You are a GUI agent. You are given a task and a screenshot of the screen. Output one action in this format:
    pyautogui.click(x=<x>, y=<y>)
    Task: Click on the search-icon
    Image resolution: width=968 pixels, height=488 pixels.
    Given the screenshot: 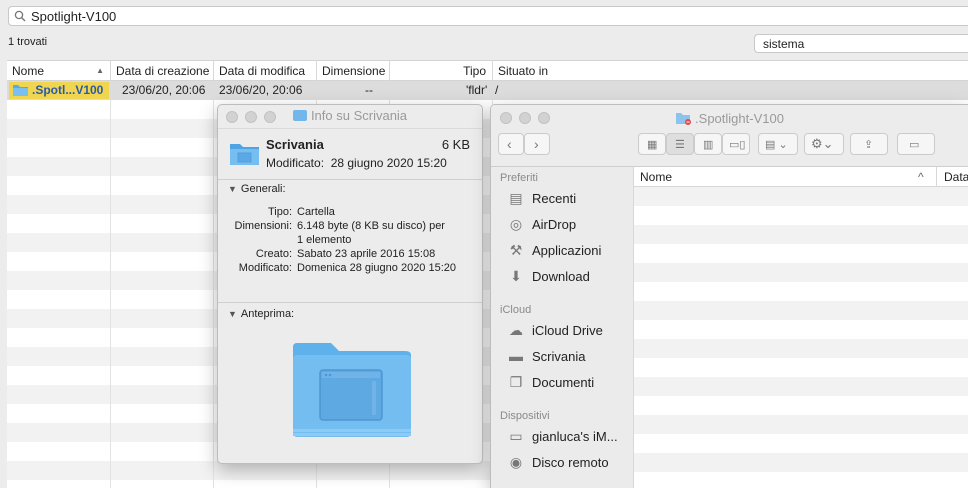 What is the action you would take?
    pyautogui.click(x=20, y=16)
    